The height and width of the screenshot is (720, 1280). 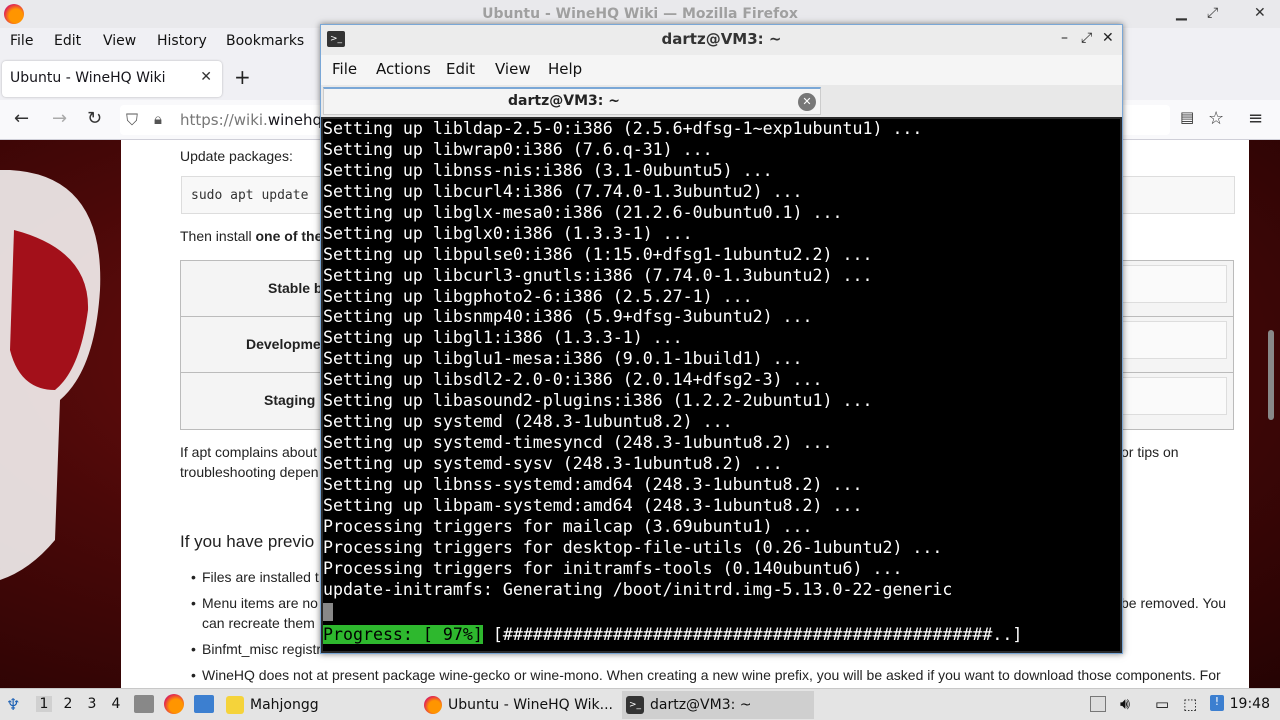 I want to click on minimize-icon: –, so click(x=1064, y=38).